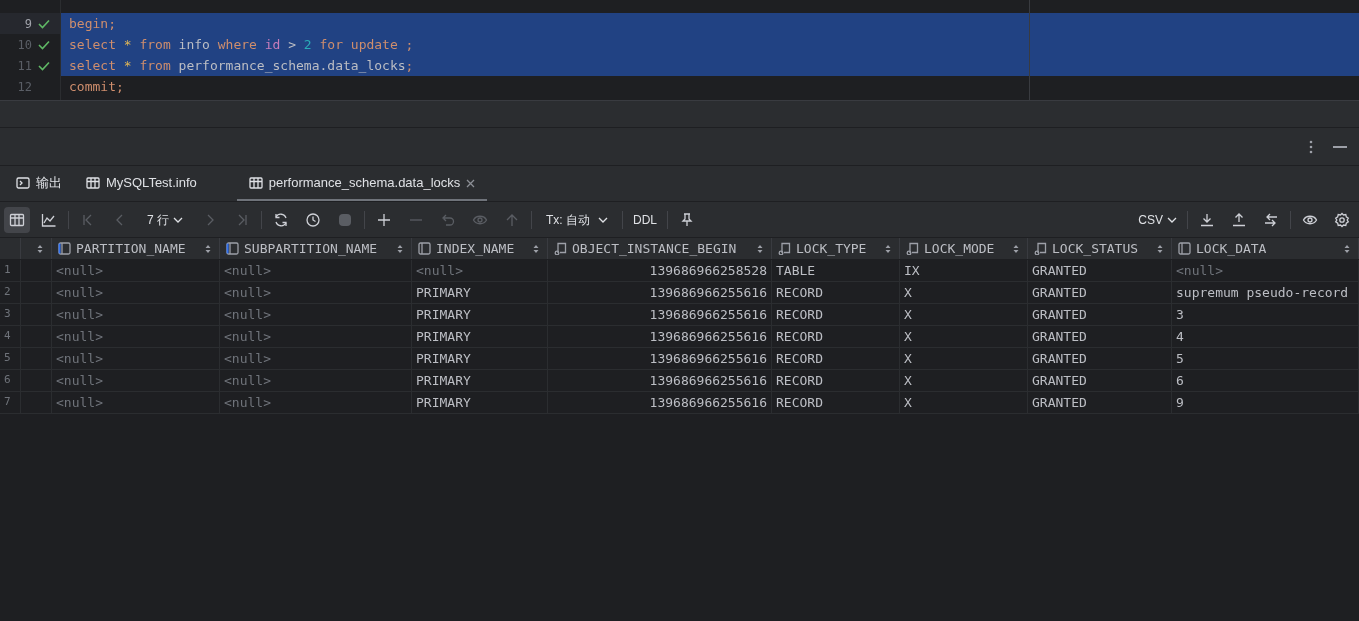 Image resolution: width=1359 pixels, height=621 pixels. What do you see at coordinates (1100, 248) in the screenshot?
I see `column-header: LOCK_STATUS` at bounding box center [1100, 248].